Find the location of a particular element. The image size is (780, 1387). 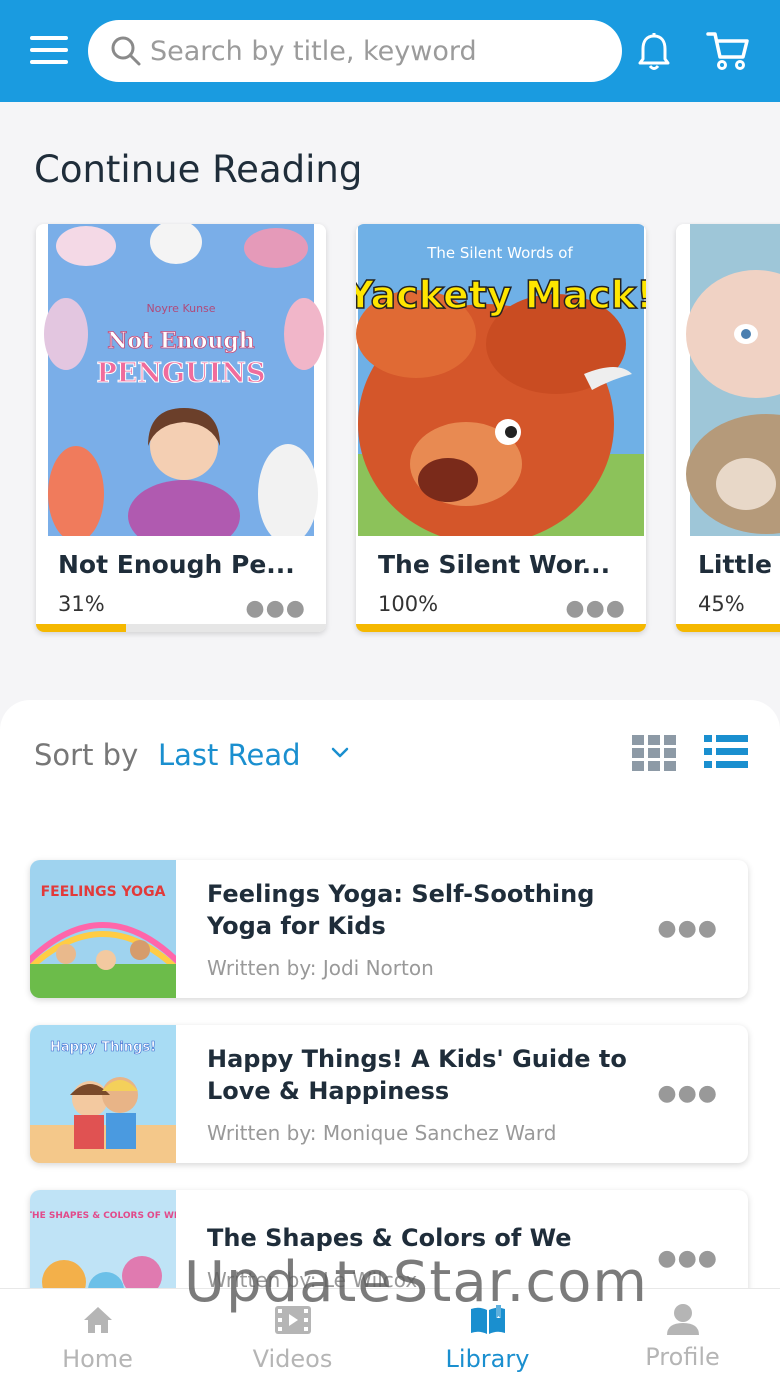

svg-text: FEELINGS YOGA is located at coordinates (103, 892).